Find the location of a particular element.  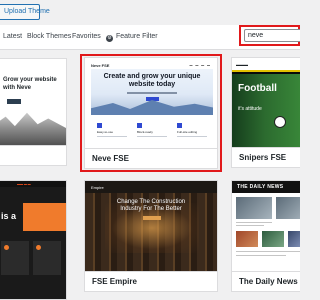

feature-filter-button: ⚙ Feature Filter is located at coordinates (132, 37).